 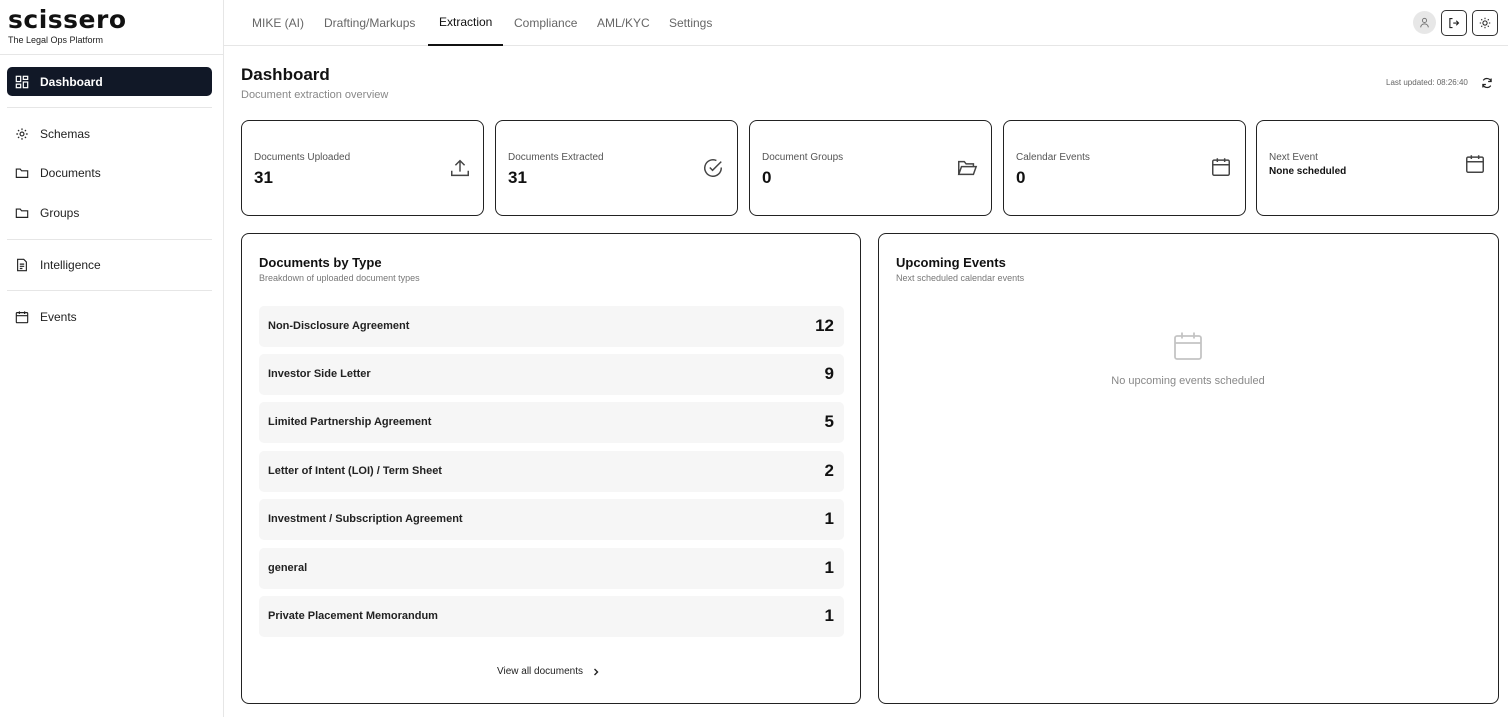 What do you see at coordinates (56, 40) in the screenshot?
I see `brand-tagline: The Legal Ops Platform` at bounding box center [56, 40].